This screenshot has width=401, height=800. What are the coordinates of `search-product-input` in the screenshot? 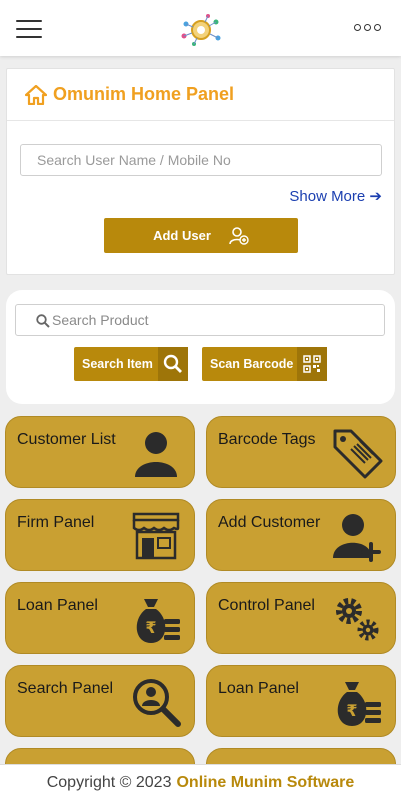 It's located at (212, 320).